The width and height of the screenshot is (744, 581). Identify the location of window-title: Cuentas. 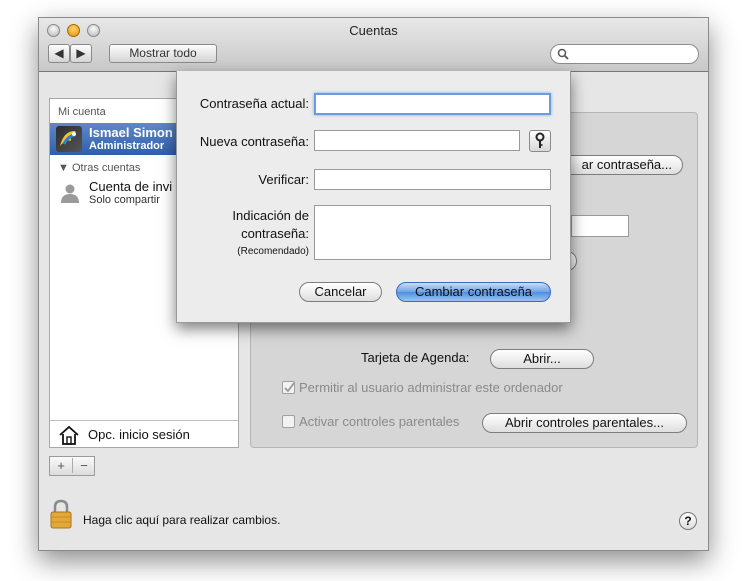
(373, 30).